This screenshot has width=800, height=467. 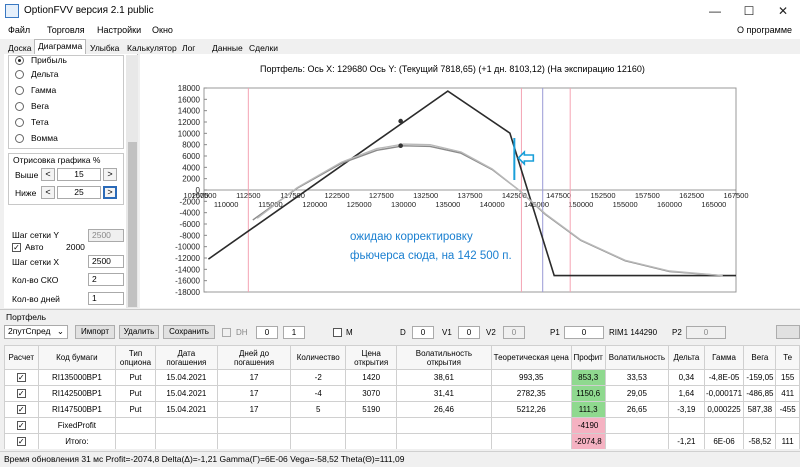 I want to click on grid-y-field: 2500, so click(x=106, y=235).